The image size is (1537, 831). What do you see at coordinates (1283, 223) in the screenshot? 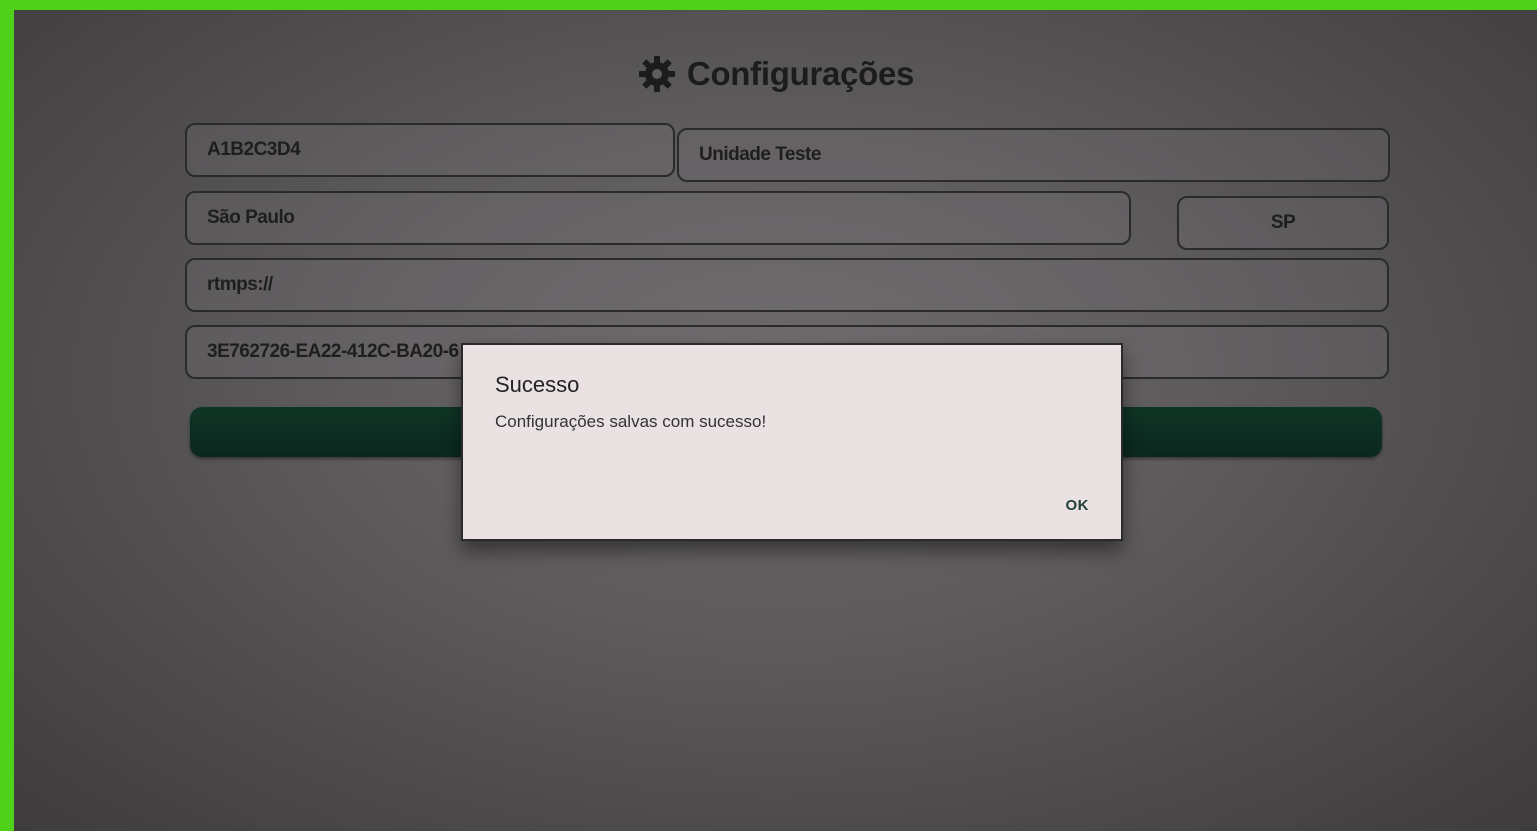
I see `state-field: SP` at bounding box center [1283, 223].